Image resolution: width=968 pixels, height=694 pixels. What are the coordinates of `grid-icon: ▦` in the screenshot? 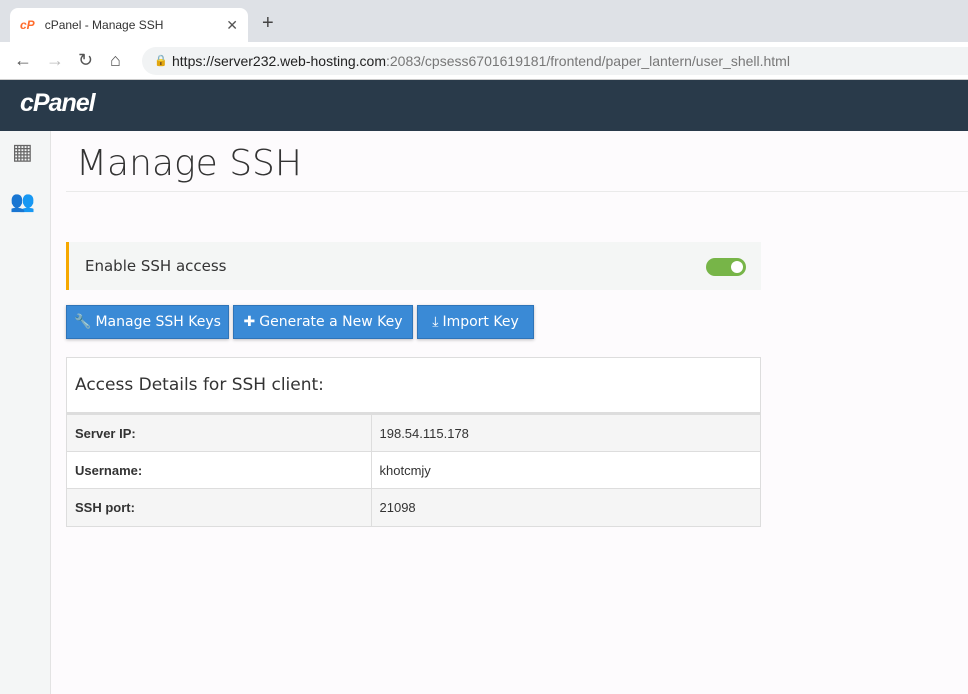 It's located at (22, 152).